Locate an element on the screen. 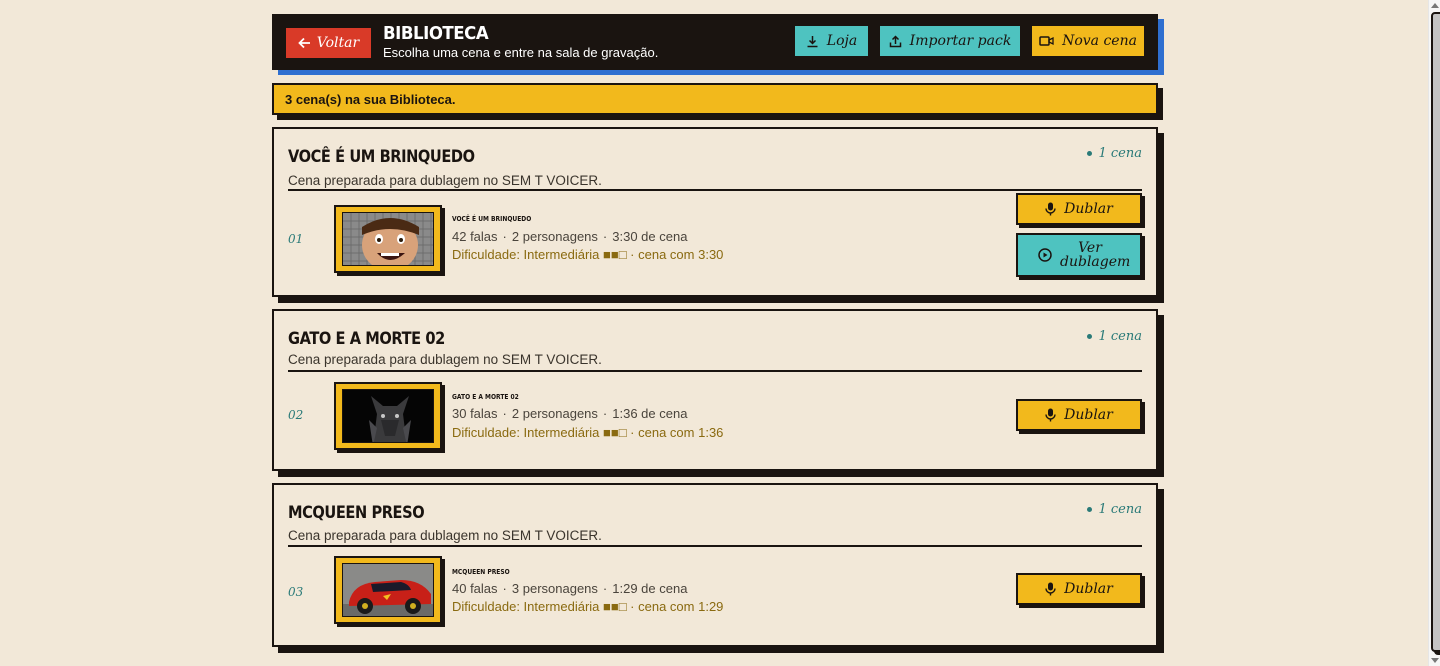 The image size is (1440, 666). store-button: Loja is located at coordinates (831, 41).